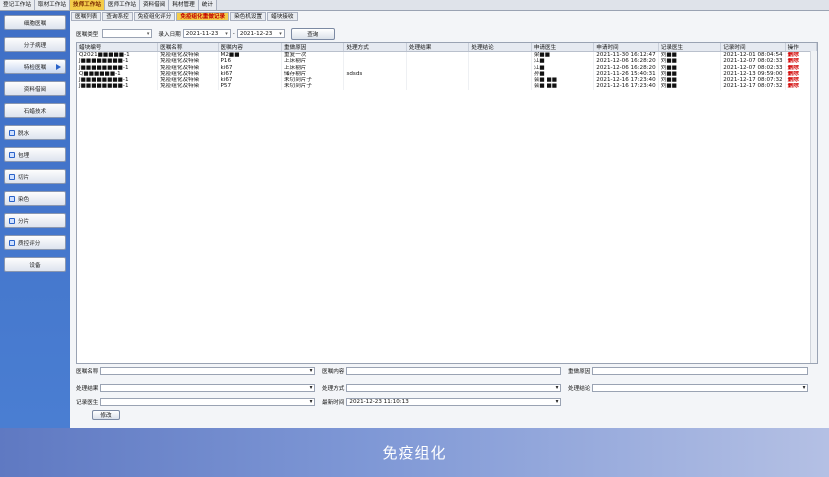  I want to click on method-select: ▾, so click(454, 387).